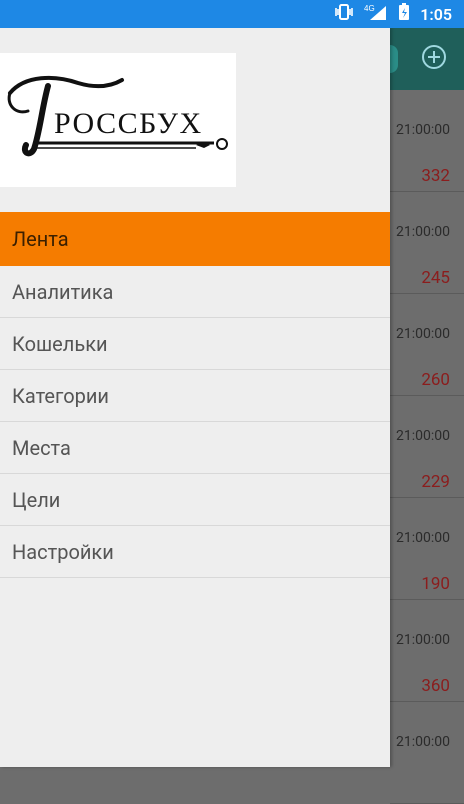 This screenshot has height=804, width=464. I want to click on menu-item-label: Цели, so click(36, 499).